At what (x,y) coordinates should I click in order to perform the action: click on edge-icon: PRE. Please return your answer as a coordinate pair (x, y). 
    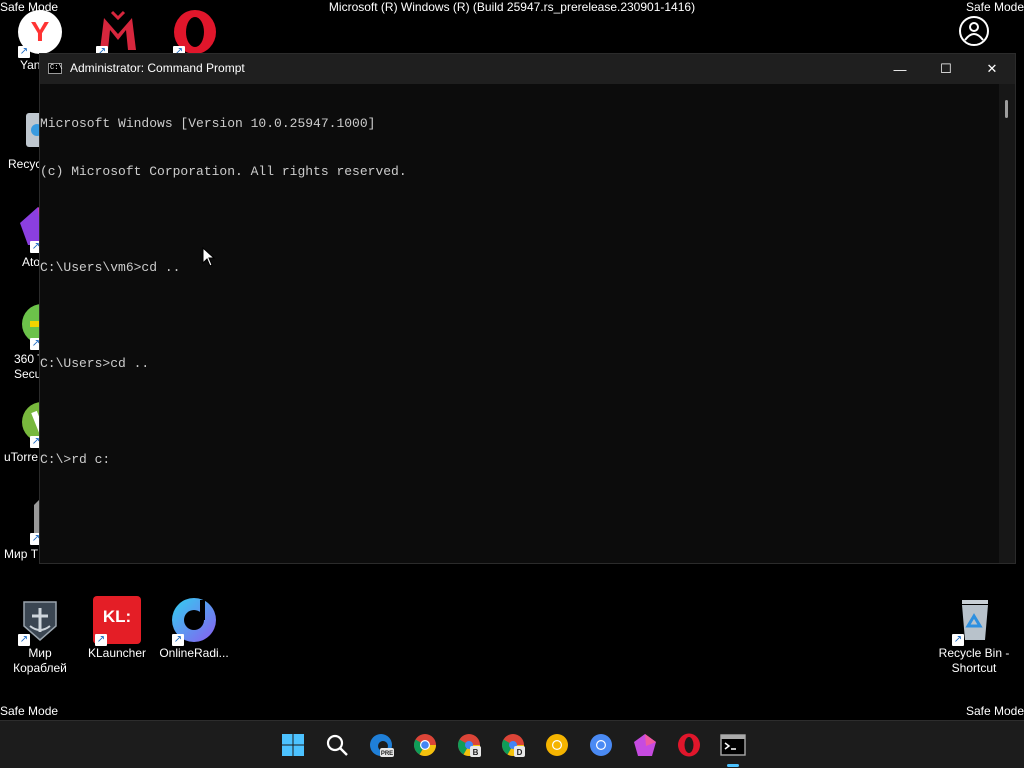
    Looking at the image, I should click on (382, 745).